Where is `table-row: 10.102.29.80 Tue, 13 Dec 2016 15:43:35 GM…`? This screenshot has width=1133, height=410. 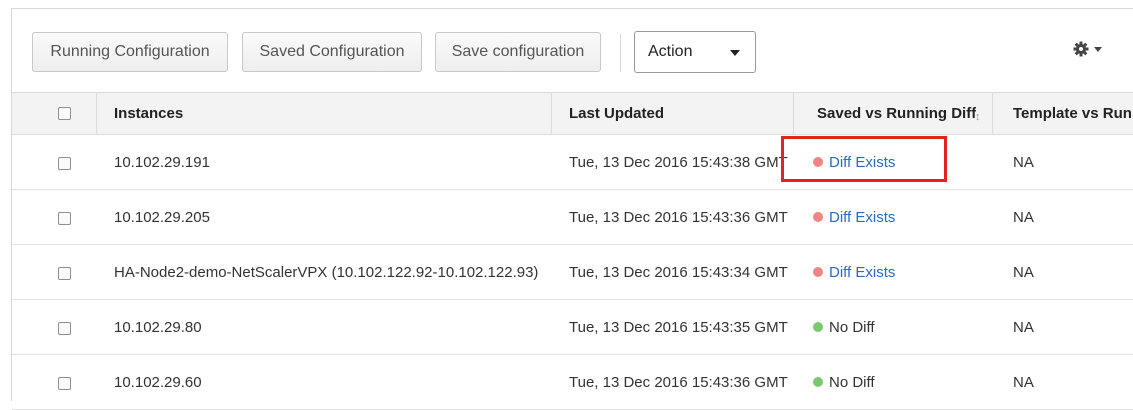
table-row: 10.102.29.80 Tue, 13 Dec 2016 15:43:35 GM… is located at coordinates (572, 327).